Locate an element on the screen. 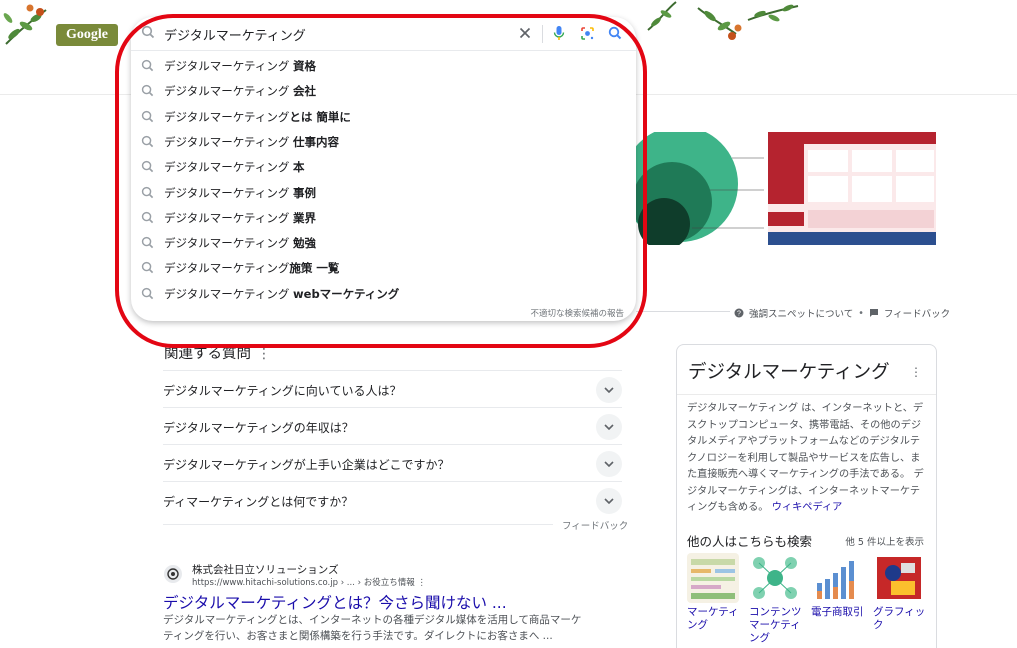 The height and width of the screenshot is (648, 1017). related-entity-card: グラフィック is located at coordinates (900, 592).